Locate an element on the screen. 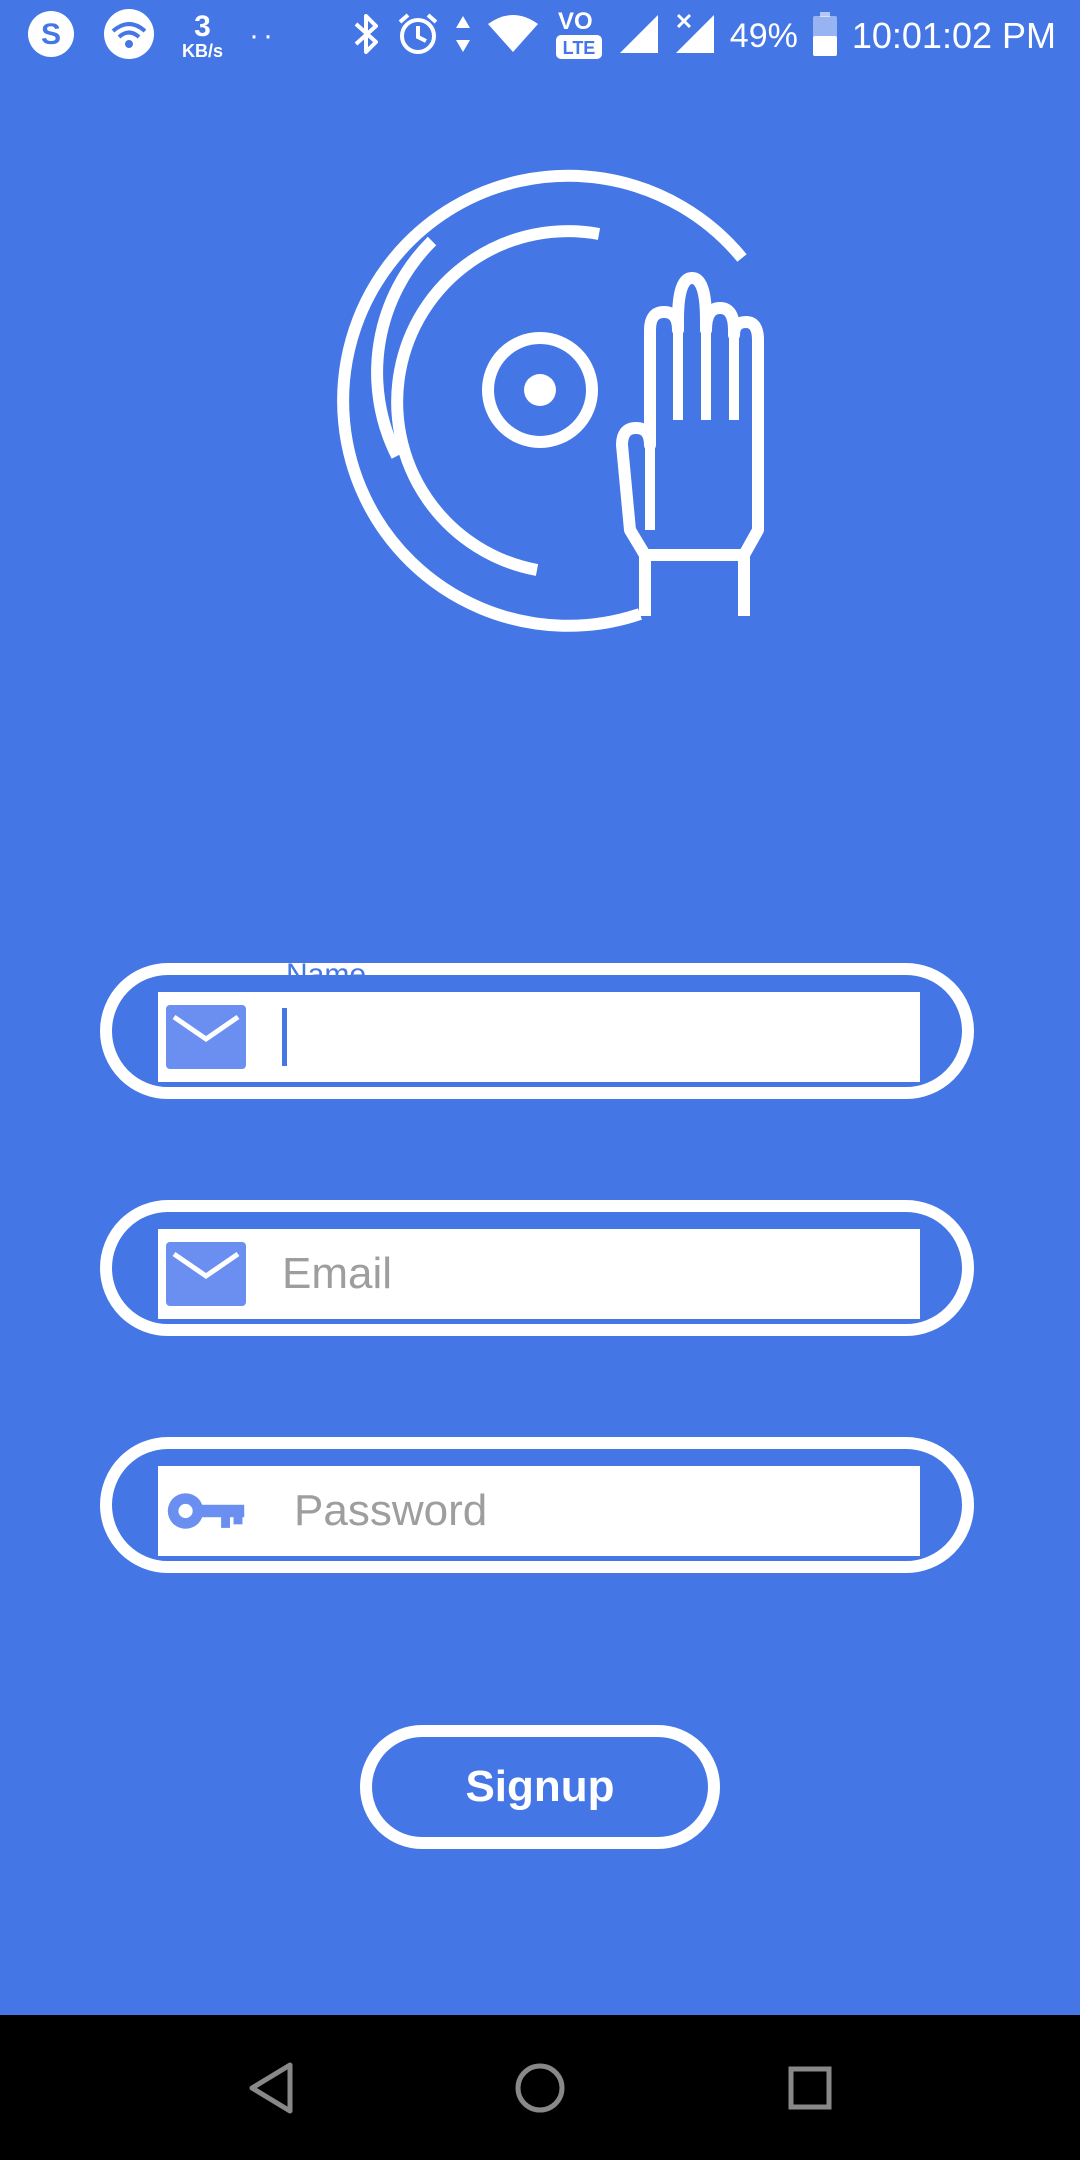  back-icon is located at coordinates (271, 2088).